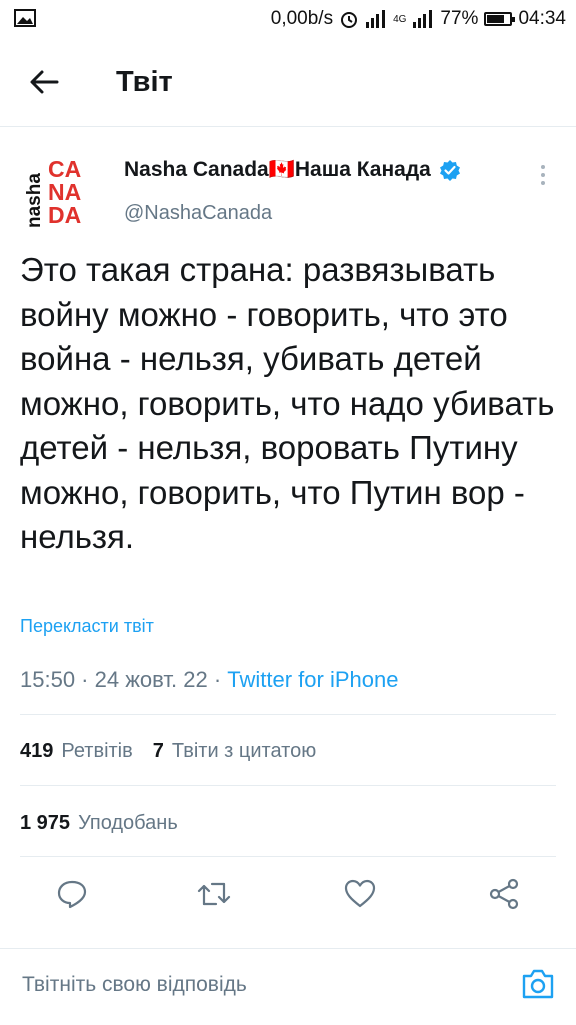  I want to click on heart-icon, so click(360, 893).